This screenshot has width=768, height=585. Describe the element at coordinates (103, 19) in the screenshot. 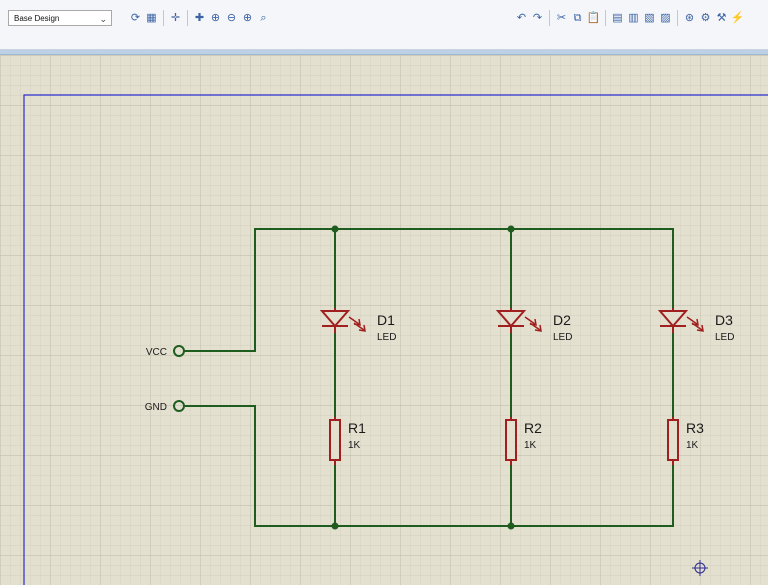

I see `chevron-down-icon: ⌄` at that location.